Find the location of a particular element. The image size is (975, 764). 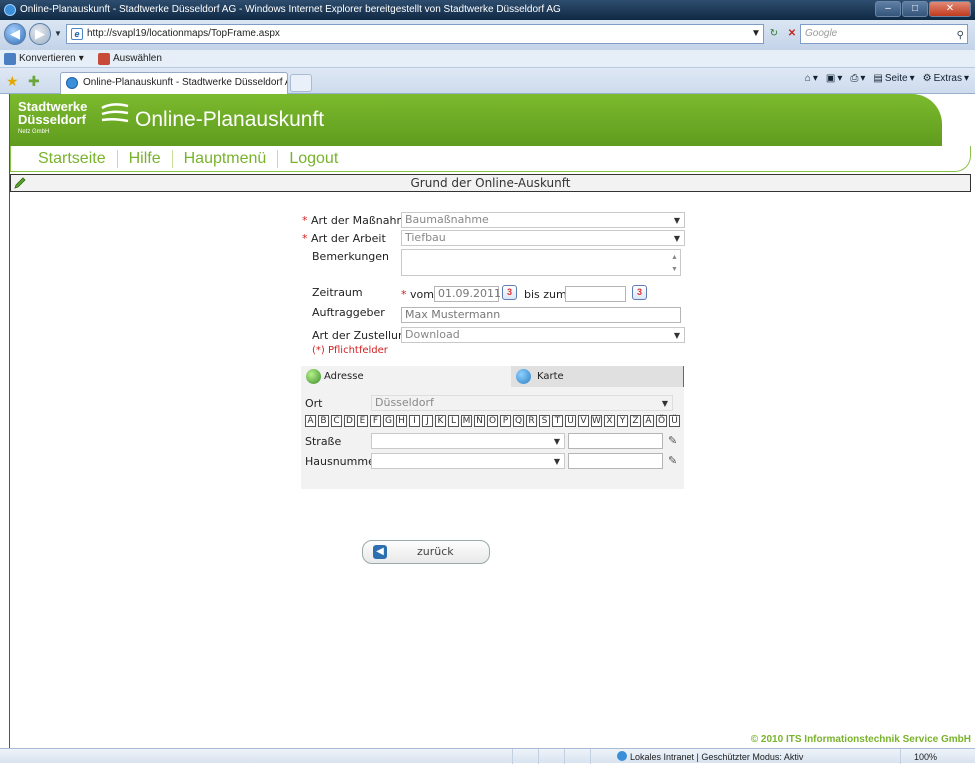

menu-logout: Logout is located at coordinates (313, 159).